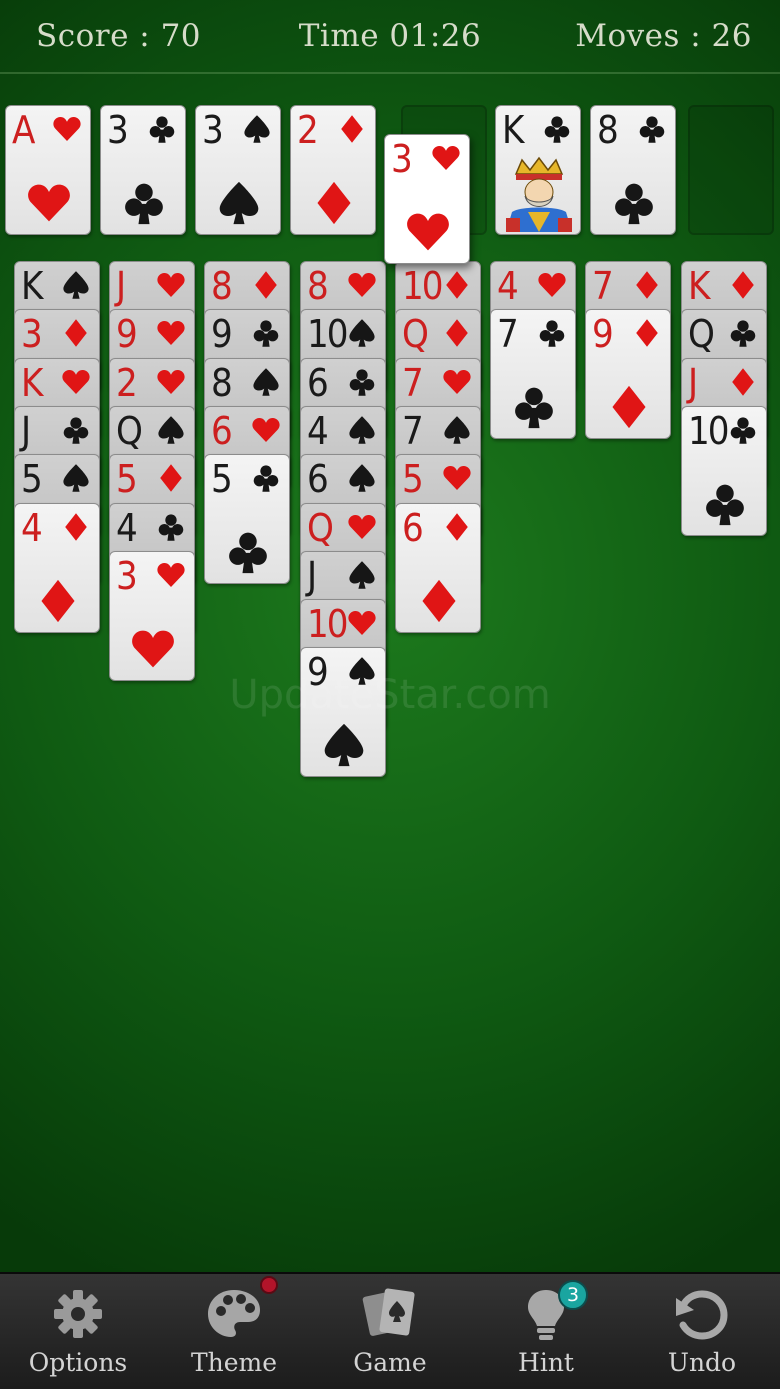  Describe the element at coordinates (333, 170) in the screenshot. I see `top-row-card: 2` at that location.